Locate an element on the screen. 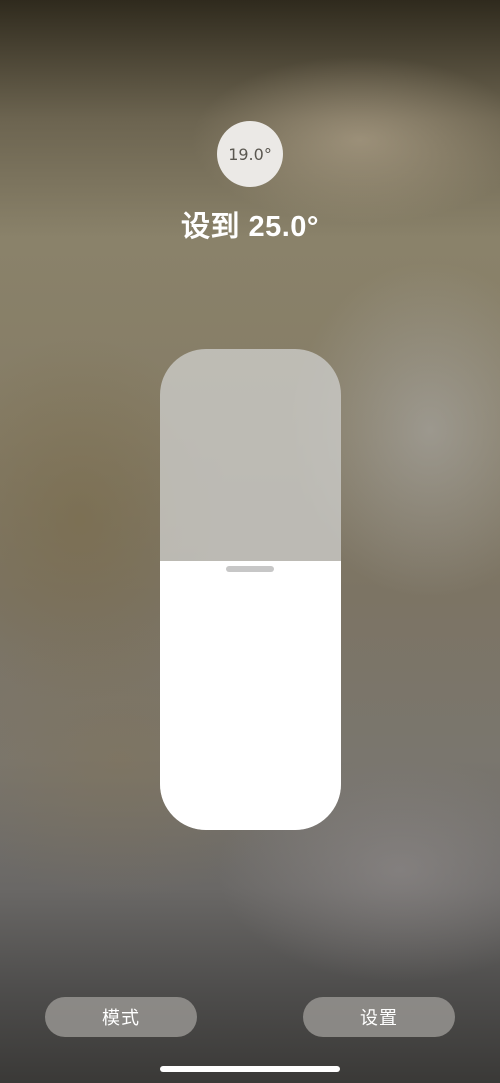 This screenshot has height=1083, width=500. settings-button: 设置 is located at coordinates (379, 1017).